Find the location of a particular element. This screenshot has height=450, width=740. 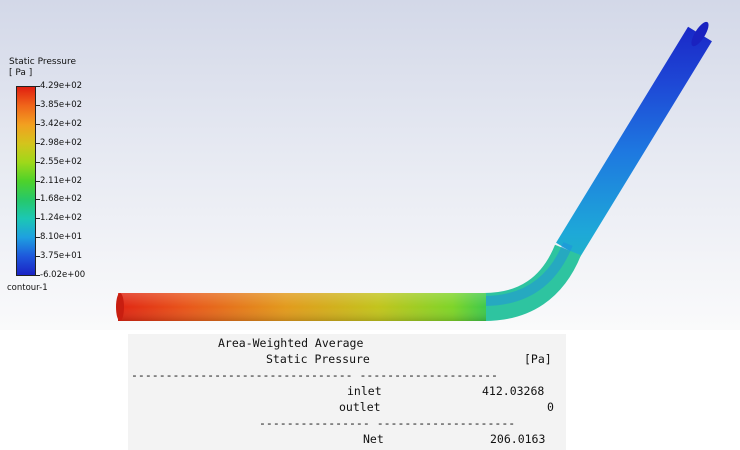

legend-tick-label: 2.98e+02 is located at coordinates (61, 143).